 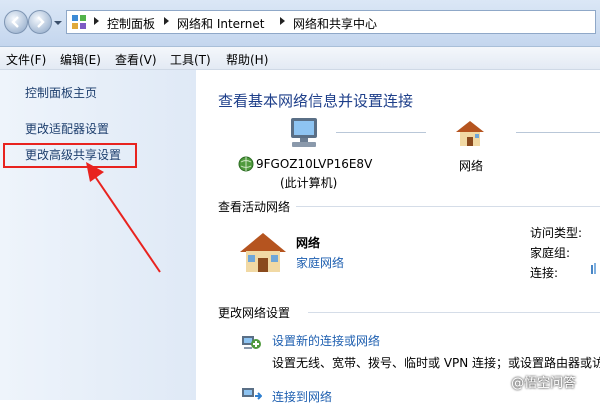 I want to click on active-networks-heading: 查看活动网络, so click(x=256, y=206).